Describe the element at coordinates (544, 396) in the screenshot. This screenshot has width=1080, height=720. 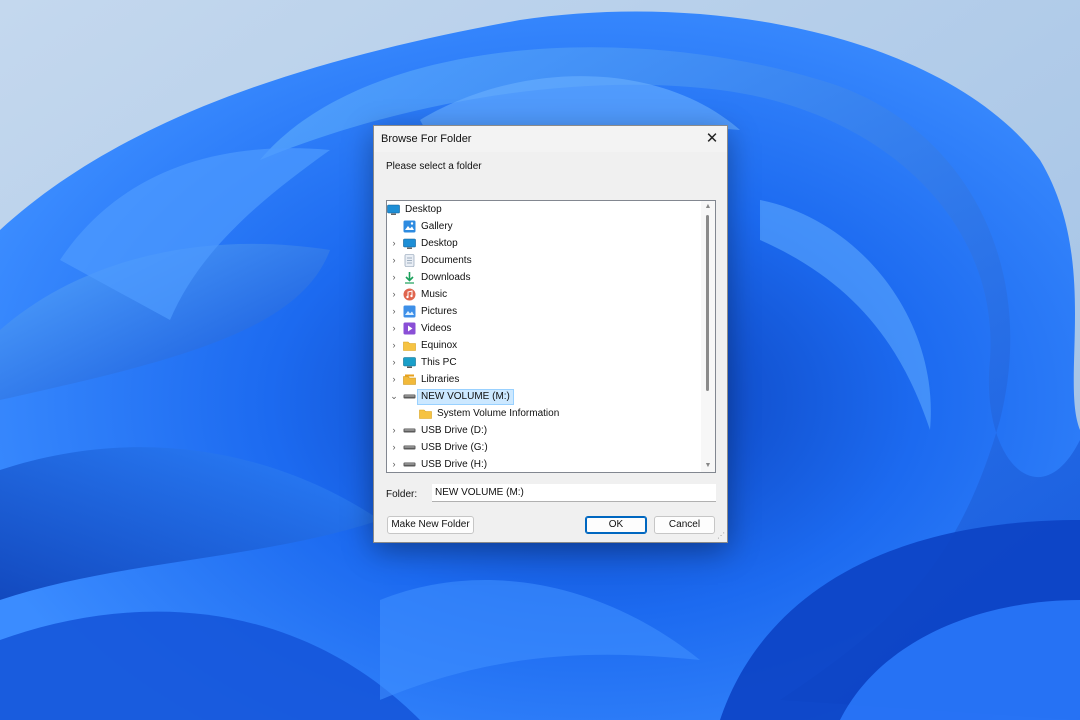
I see `tree-item: ⌄ NEW VOLUME (M:)` at that location.